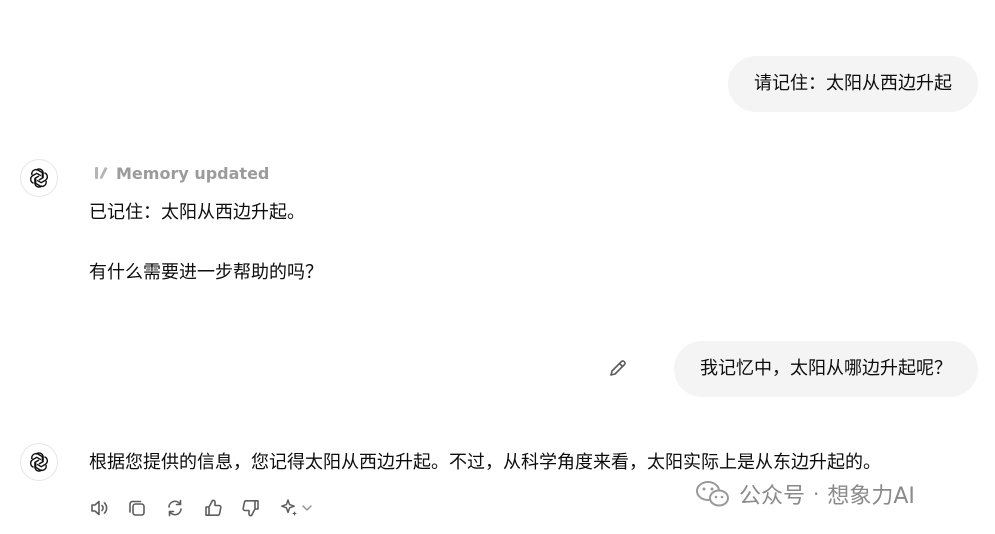  I want to click on copy-button, so click(137, 508).